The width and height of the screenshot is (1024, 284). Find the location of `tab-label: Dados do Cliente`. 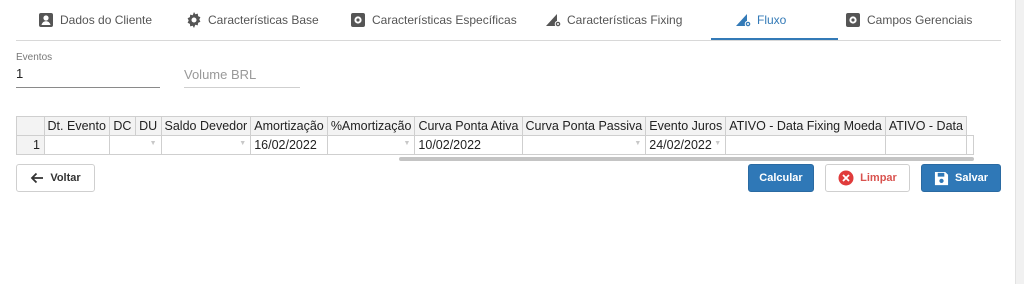

tab-label: Dados do Cliente is located at coordinates (106, 20).